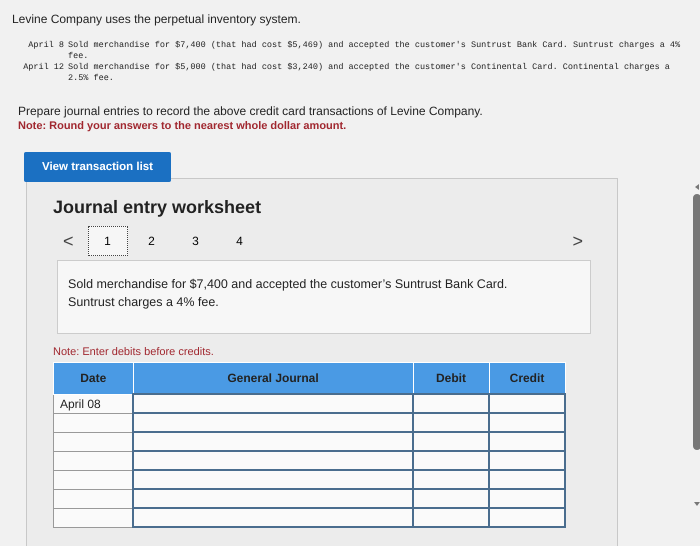  What do you see at coordinates (577, 241) in the screenshot?
I see `next-button: >` at bounding box center [577, 241].